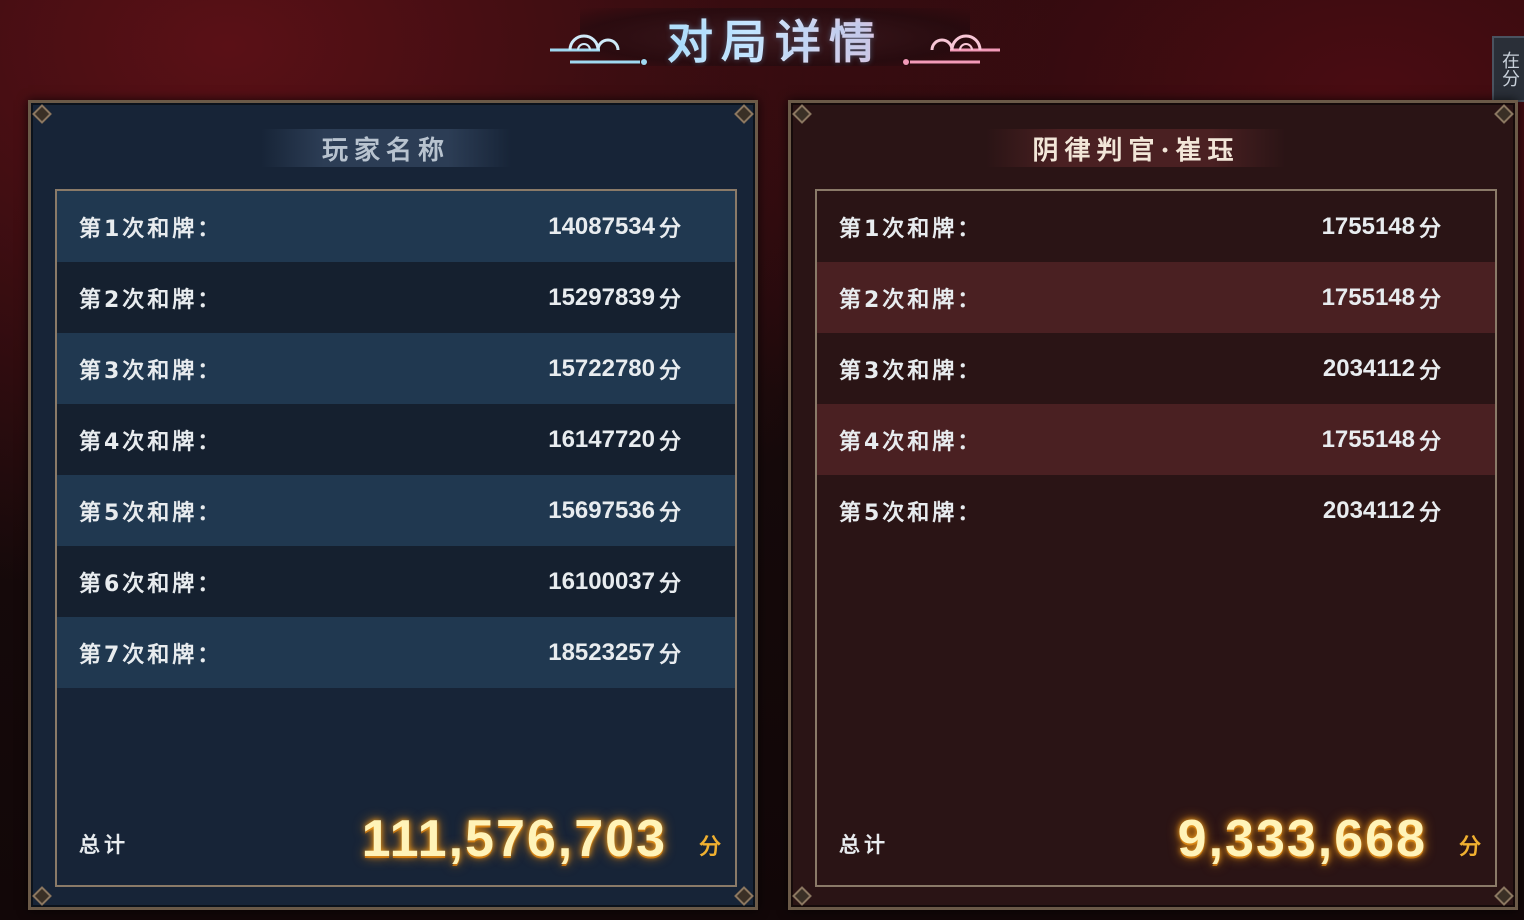  What do you see at coordinates (601, 439) in the screenshot?
I see `round-score: 16147720` at bounding box center [601, 439].